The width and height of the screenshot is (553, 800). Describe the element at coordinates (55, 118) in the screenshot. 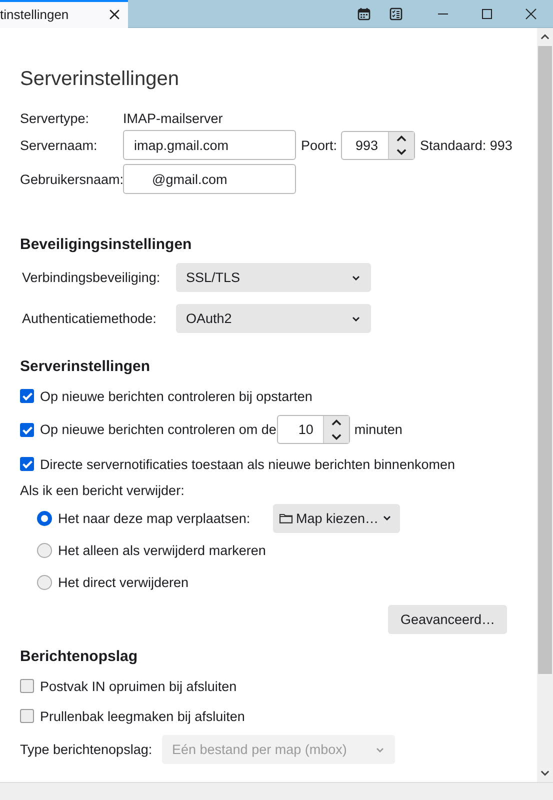

I see `field-label: Servertype:` at that location.